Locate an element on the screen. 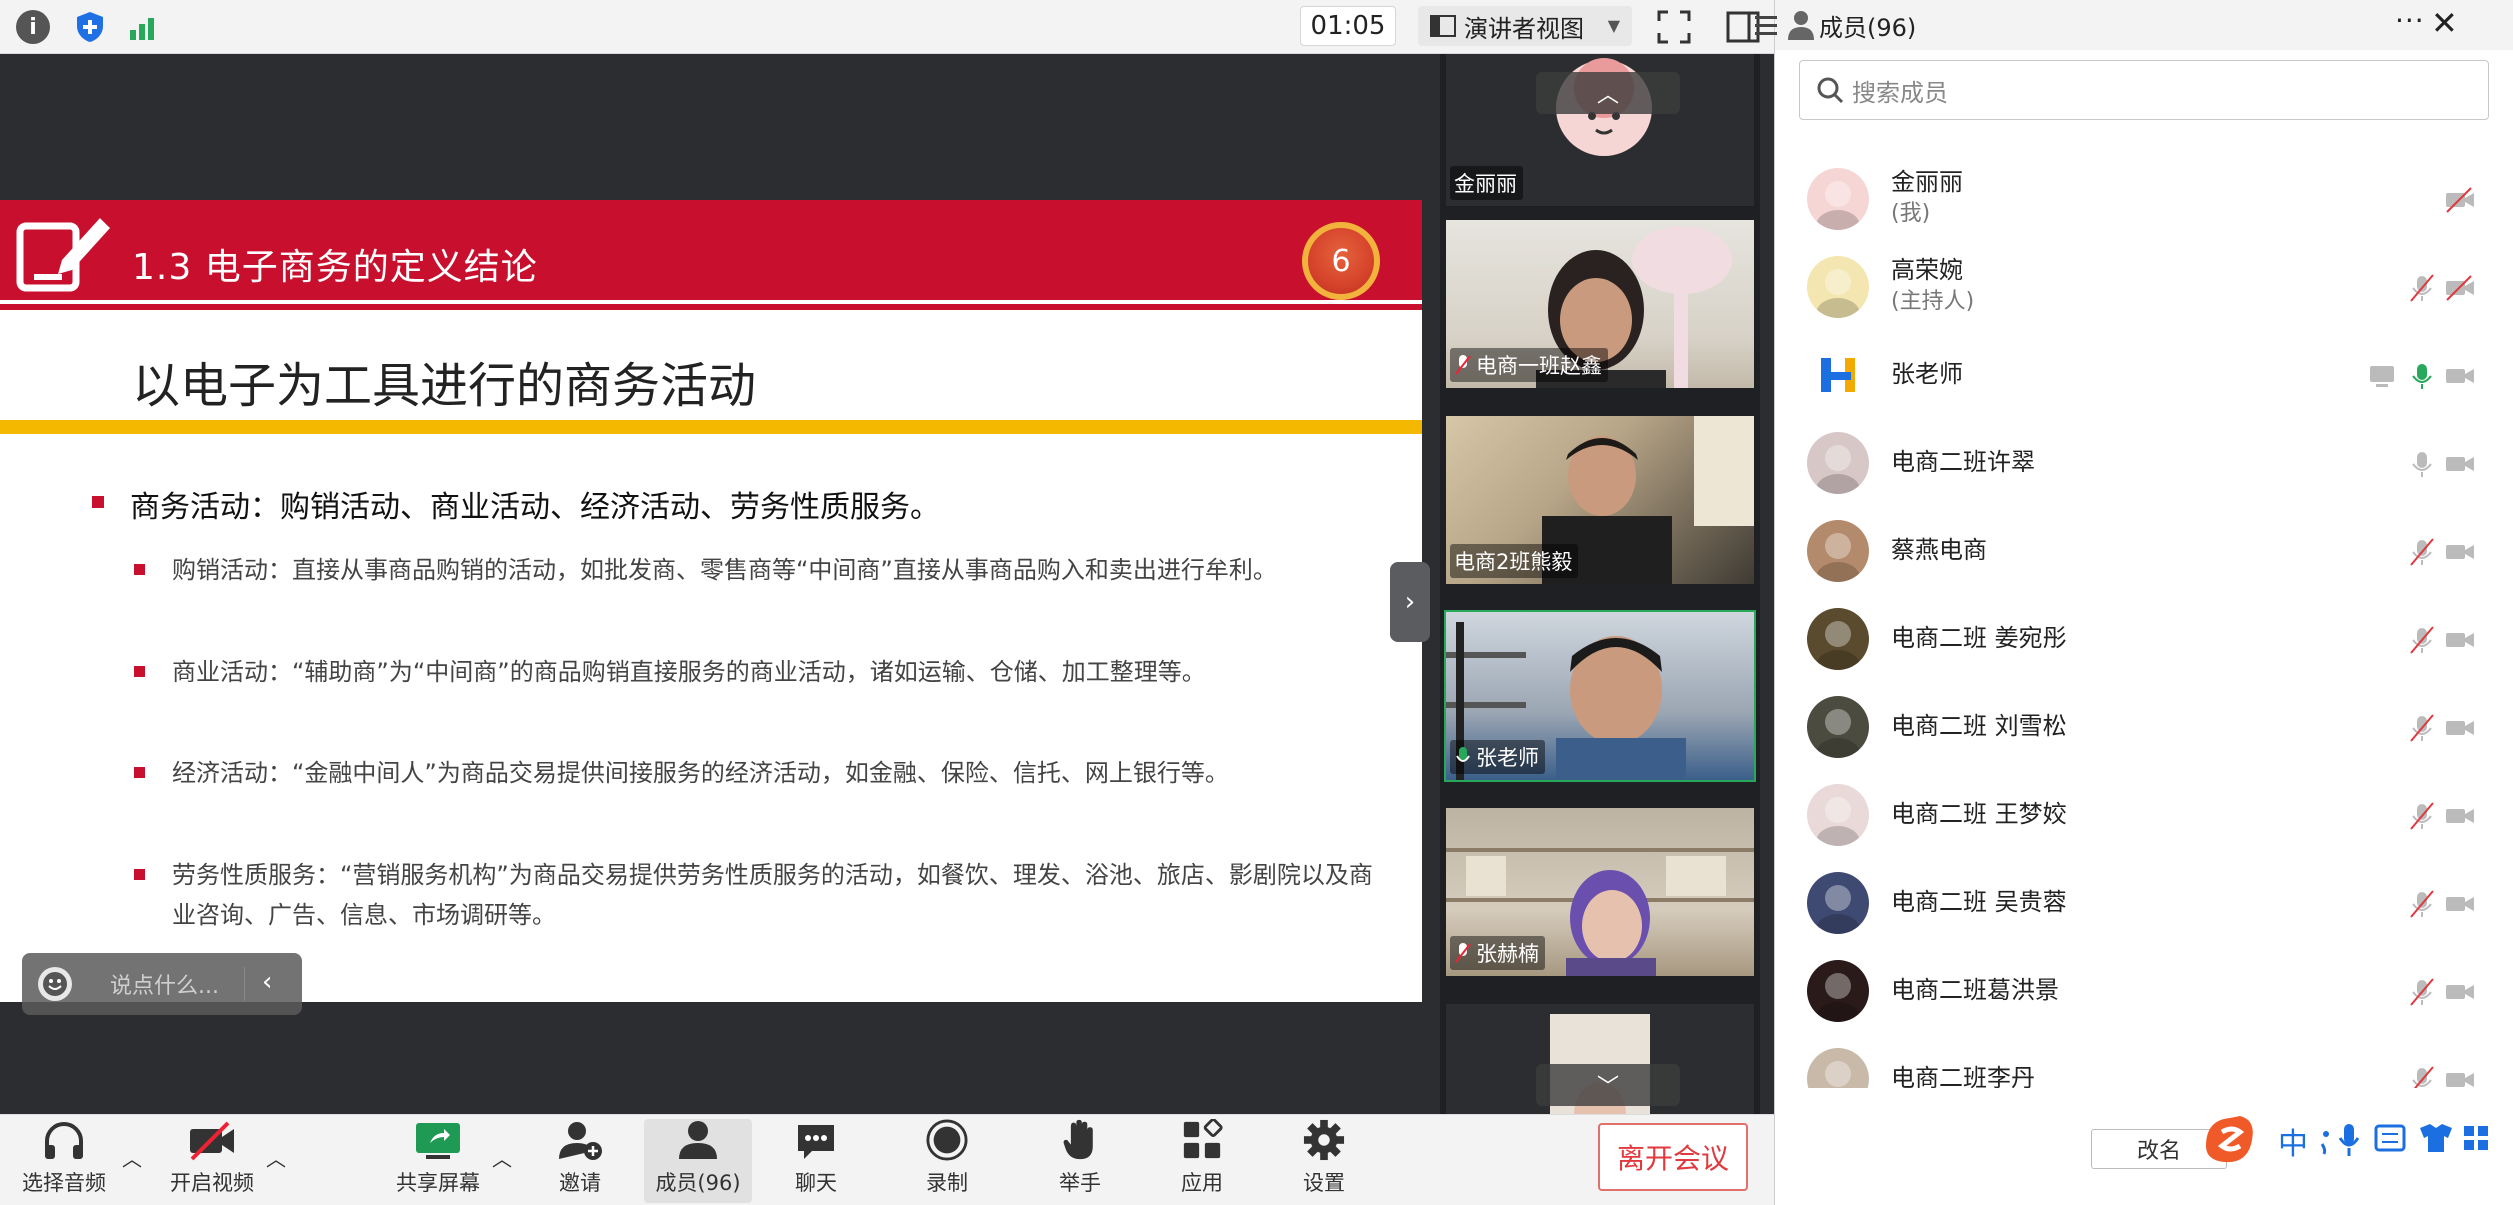 This screenshot has height=1205, width=2513. member-search-input: 搜索成员 is located at coordinates (2144, 90).